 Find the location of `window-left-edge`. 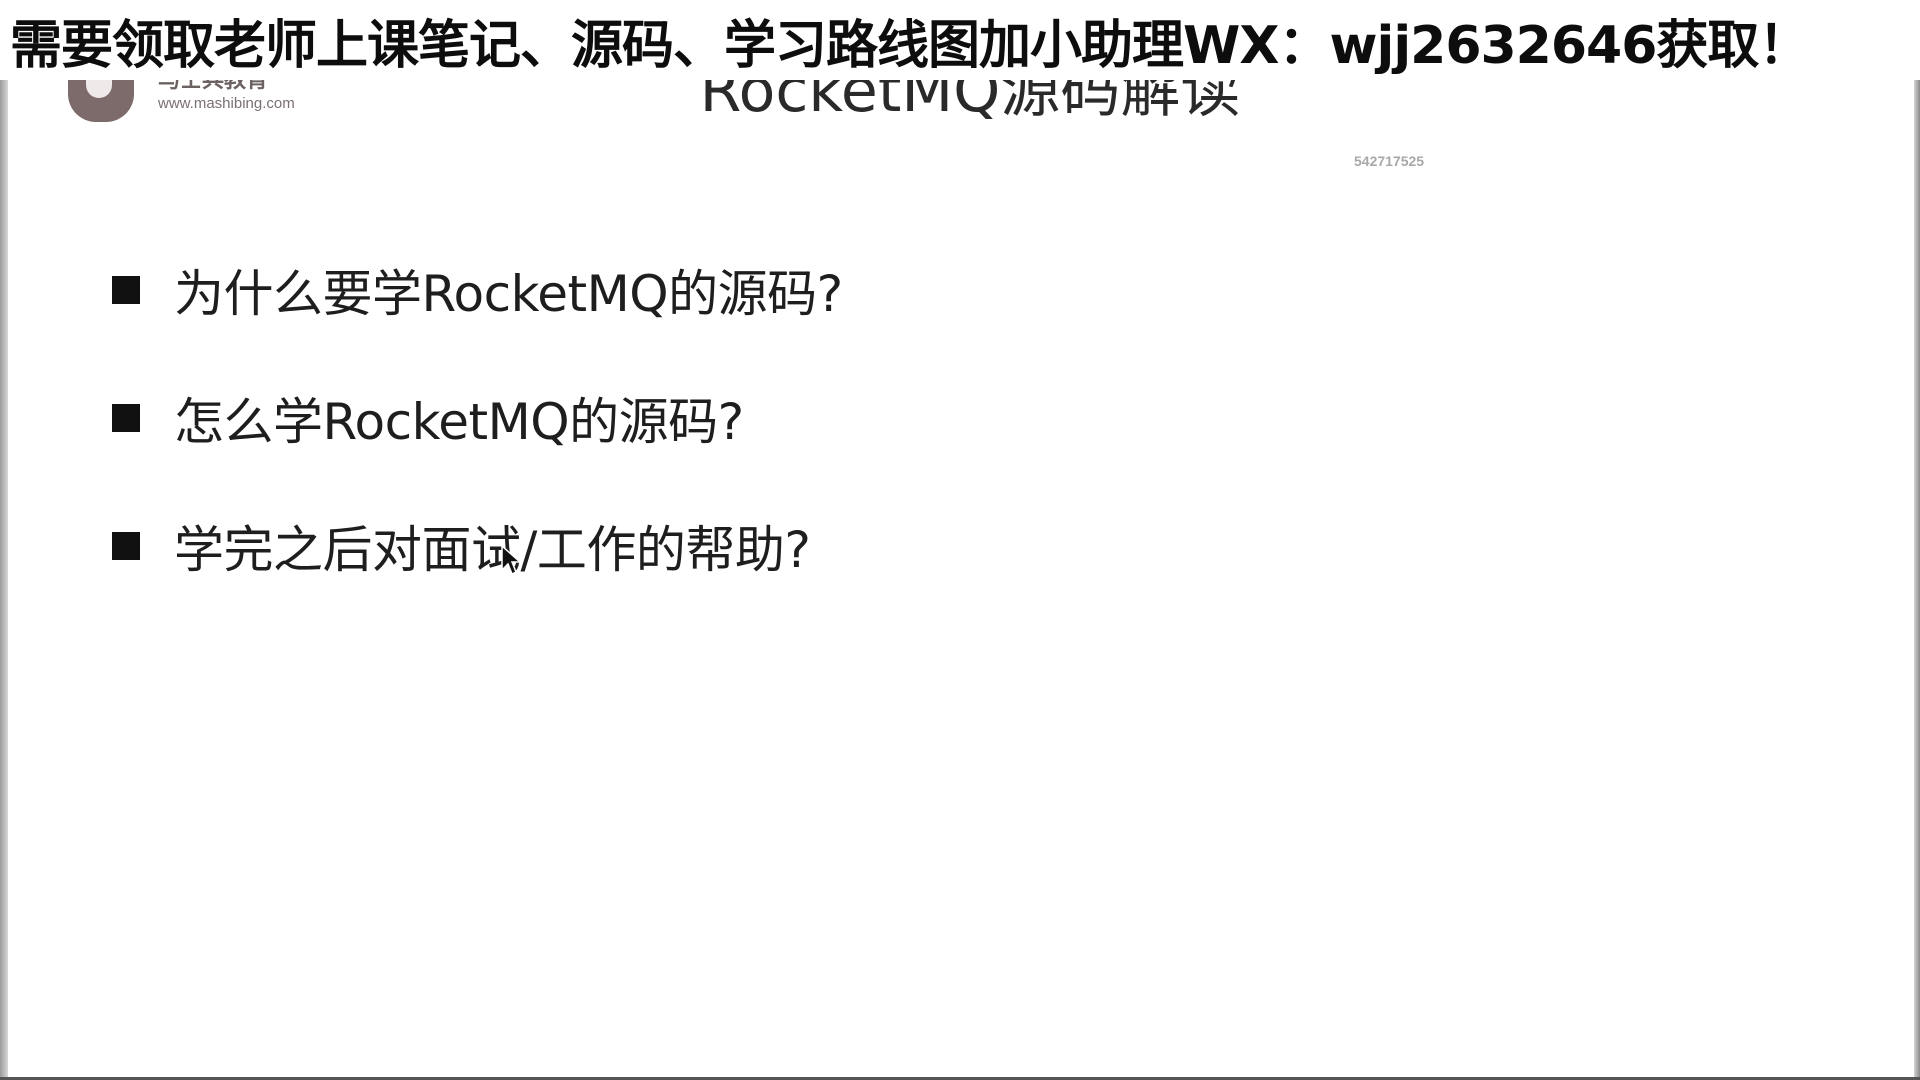

window-left-edge is located at coordinates (4, 579).